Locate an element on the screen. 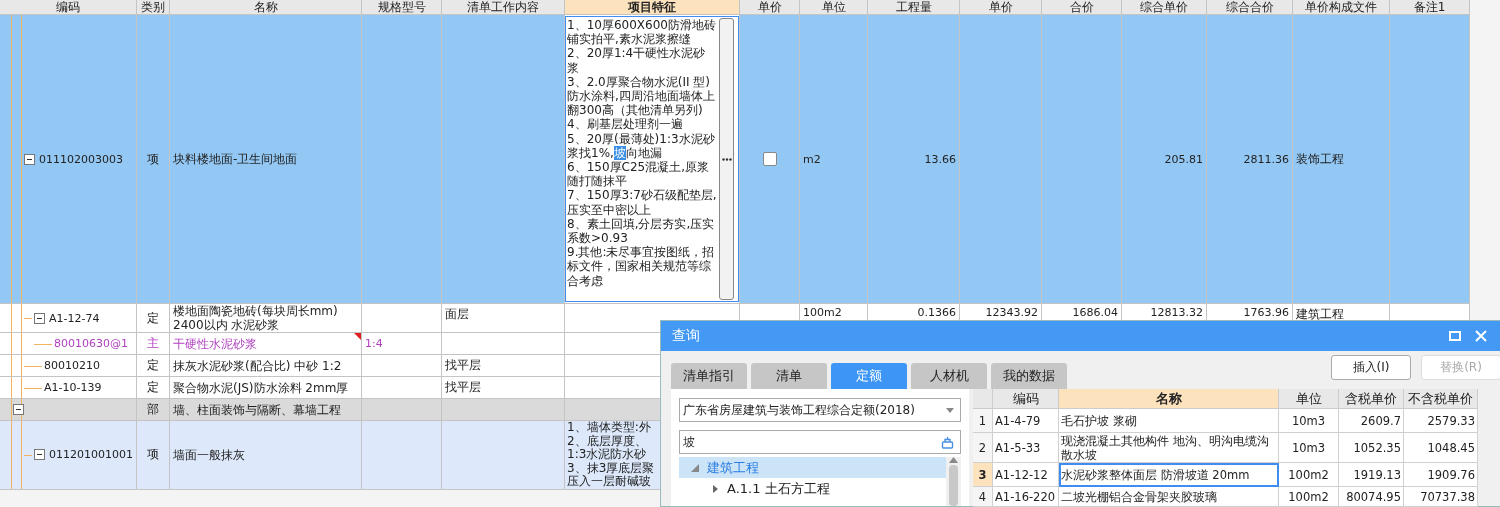 Image resolution: width=1500 pixels, height=507 pixels. item-code: 011201001001 is located at coordinates (91, 455).